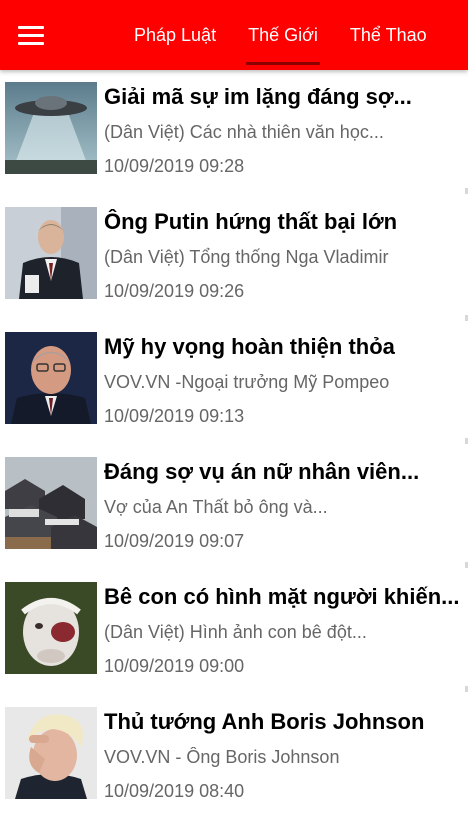 The image size is (468, 820). What do you see at coordinates (174, 666) in the screenshot?
I see `article-timestamp: 10/09/2019 09:00` at bounding box center [174, 666].